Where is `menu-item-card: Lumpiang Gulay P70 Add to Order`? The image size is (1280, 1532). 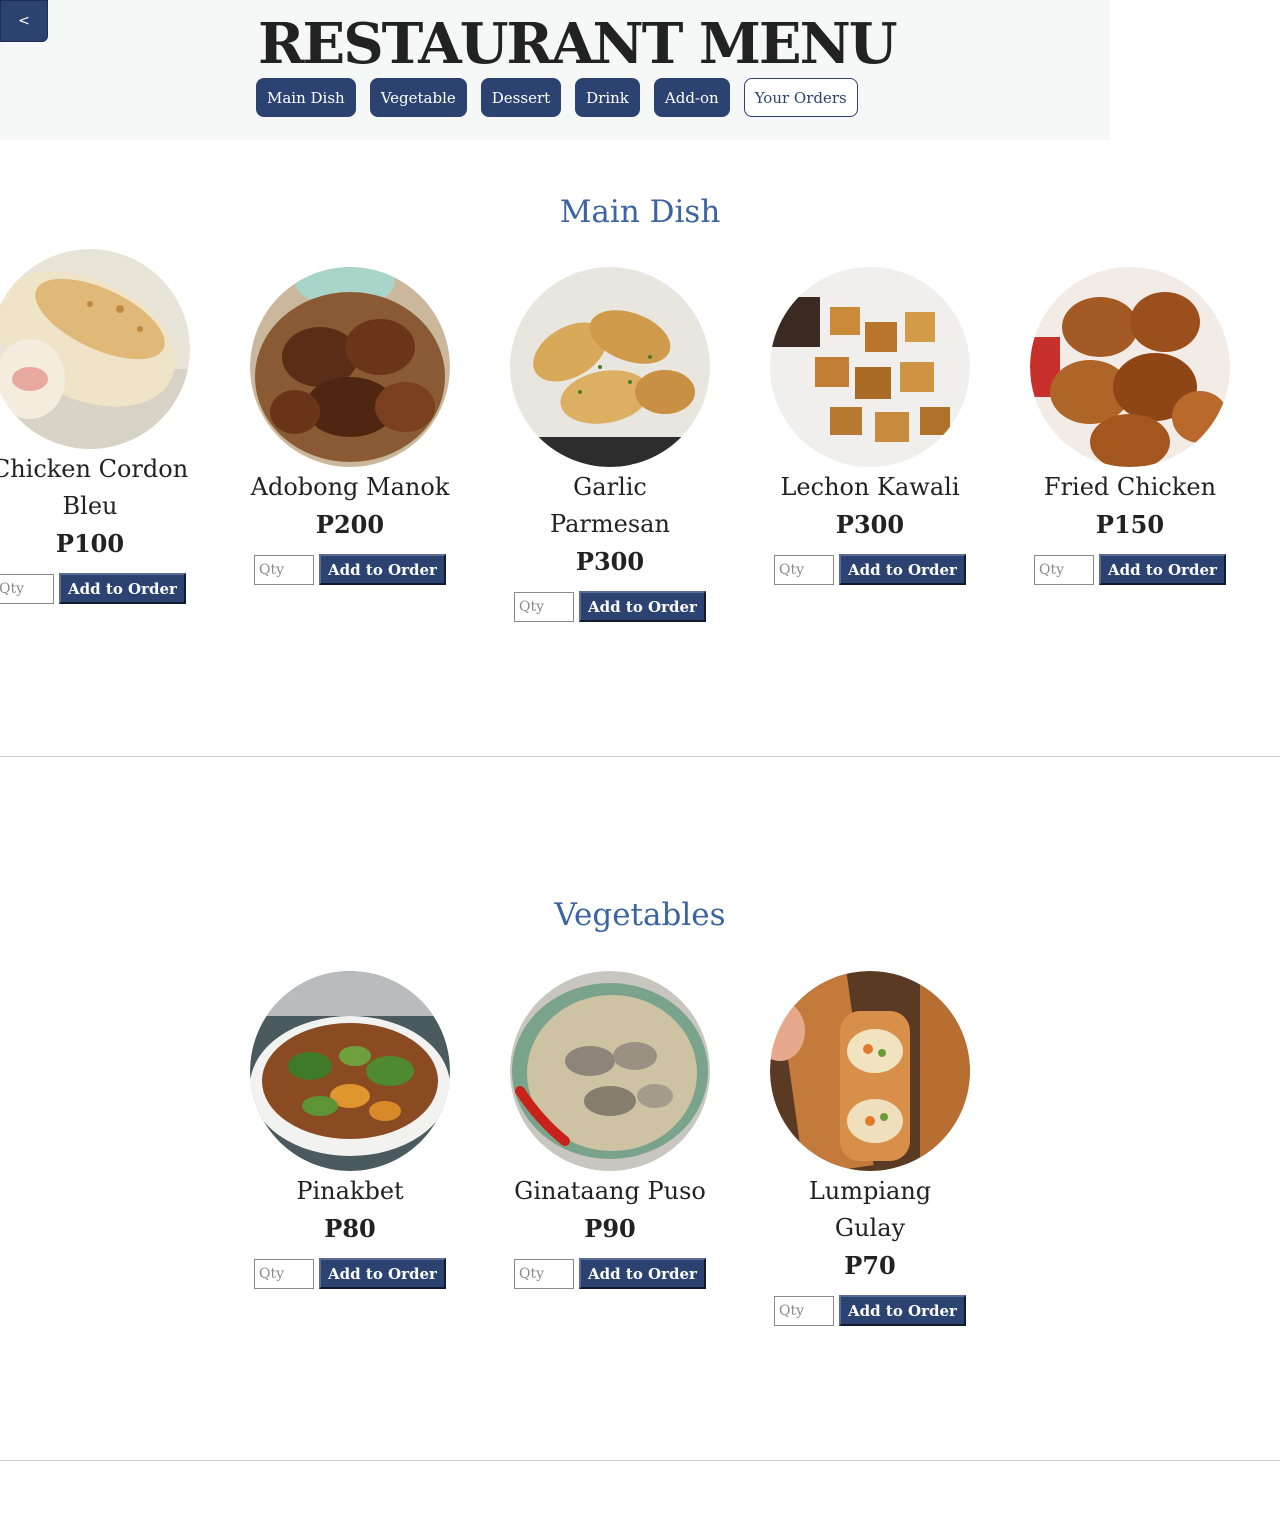
menu-item-card: Lumpiang Gulay P70 Add to Order is located at coordinates (870, 1148).